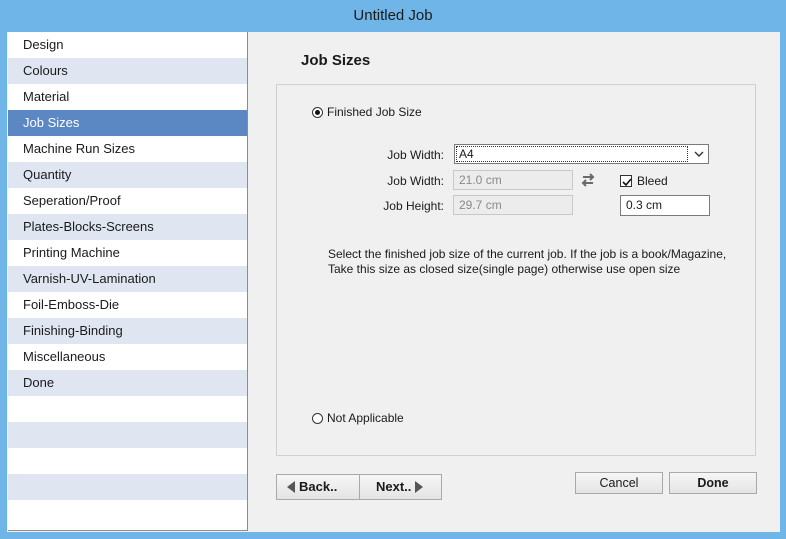 The height and width of the screenshot is (539, 786). Describe the element at coordinates (127, 305) in the screenshot. I see `sidebar-item-foil-emboss-die: Foil-Emboss-Die` at that location.